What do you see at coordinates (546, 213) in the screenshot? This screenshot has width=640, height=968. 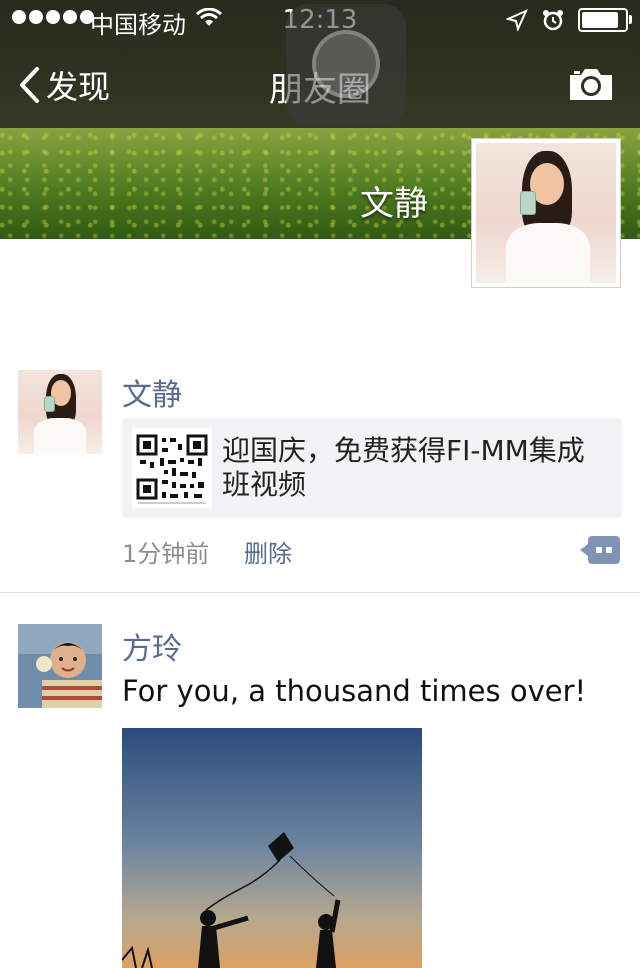 I see `cover-avatar` at bounding box center [546, 213].